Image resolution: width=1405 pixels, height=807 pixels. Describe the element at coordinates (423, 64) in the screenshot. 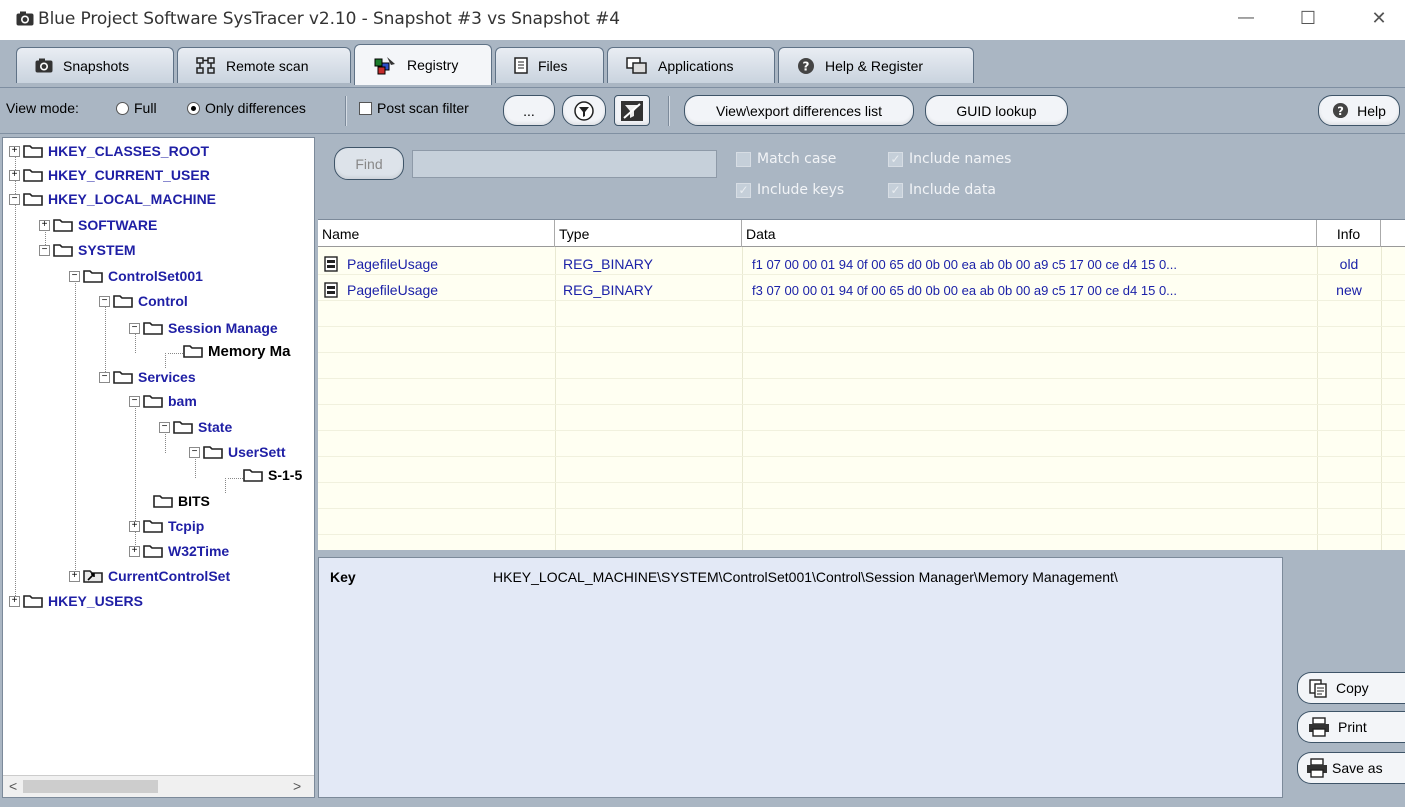

I see `tab-registry: Registry` at that location.